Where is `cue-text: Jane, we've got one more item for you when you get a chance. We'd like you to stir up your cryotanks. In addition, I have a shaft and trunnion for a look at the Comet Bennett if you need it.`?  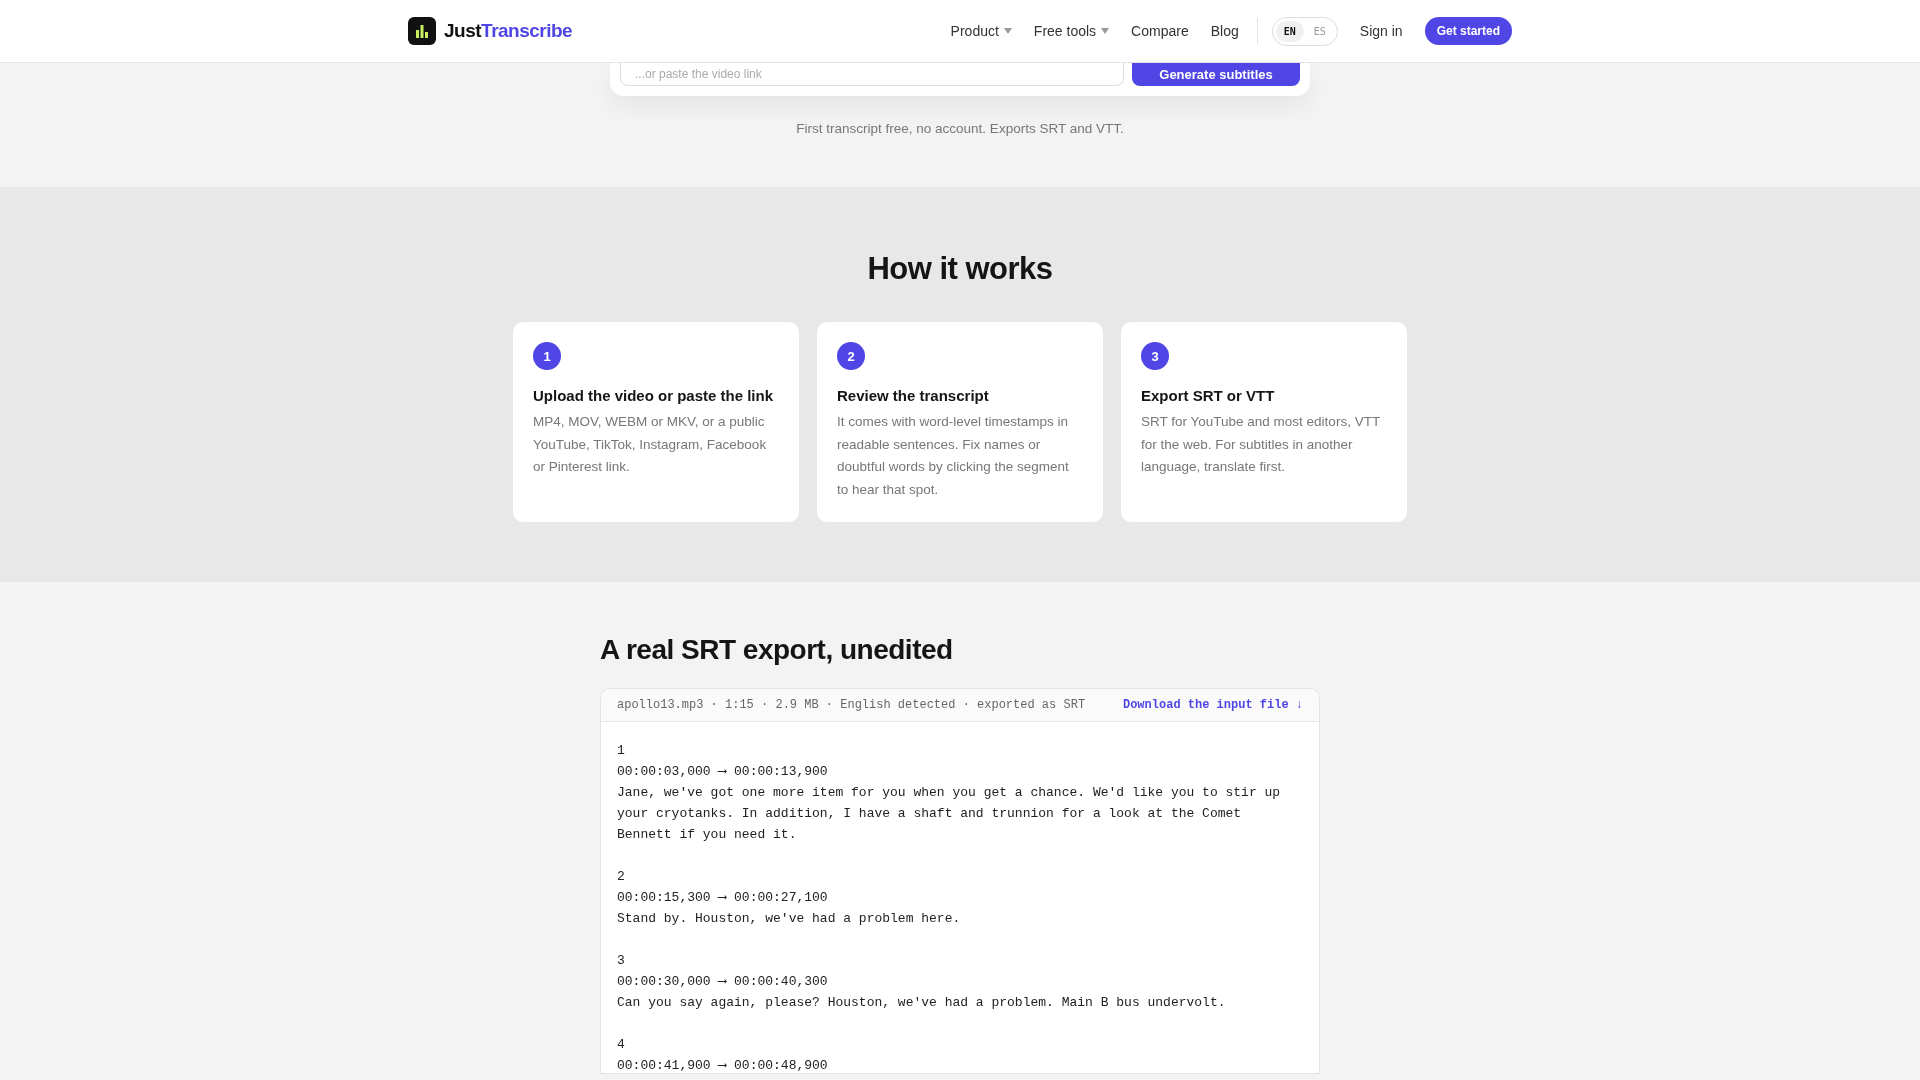
cue-text: Jane, we've got one more item for you when you get a chance. We'd like you to stir up your cryotanks. In addition, I have a shaft and trunnion for a look at the Comet Bennett if you need it. is located at coordinates (949, 814).